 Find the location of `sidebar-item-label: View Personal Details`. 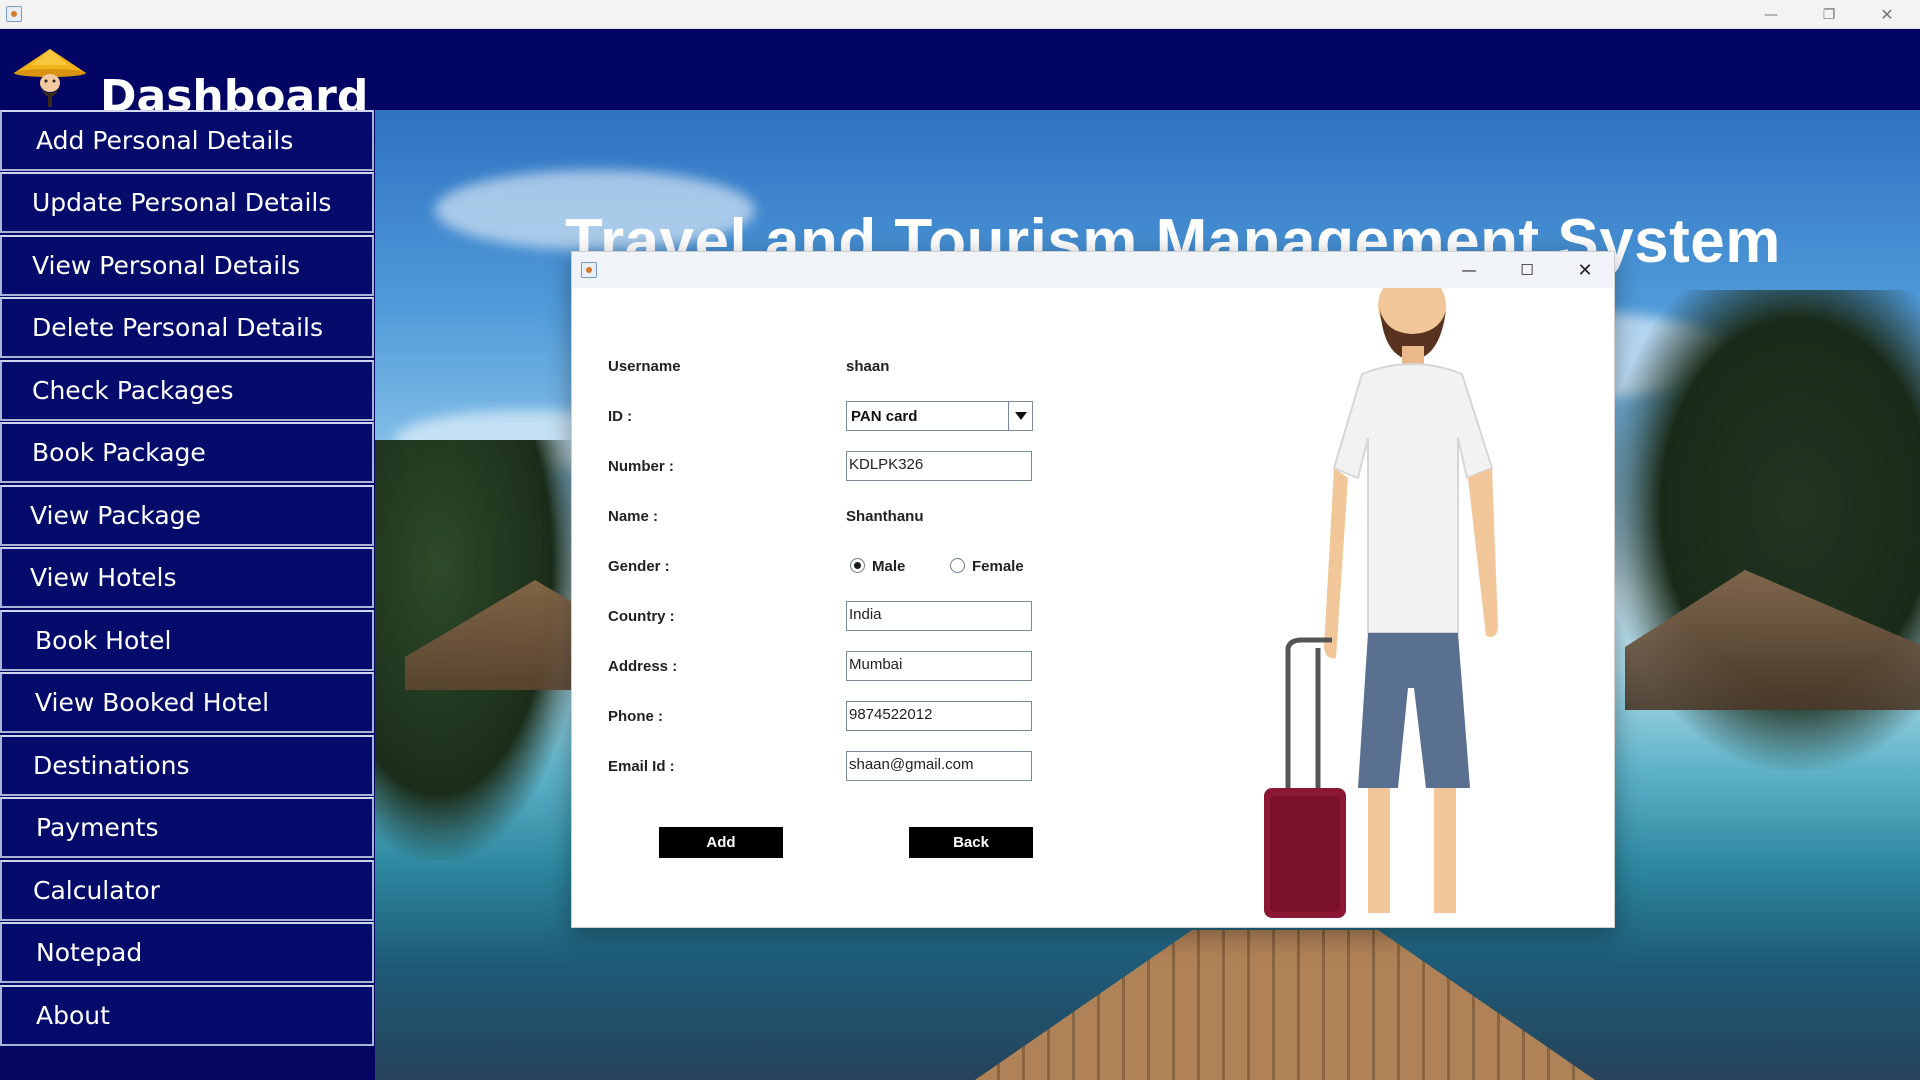

sidebar-item-label: View Personal Details is located at coordinates (166, 265).